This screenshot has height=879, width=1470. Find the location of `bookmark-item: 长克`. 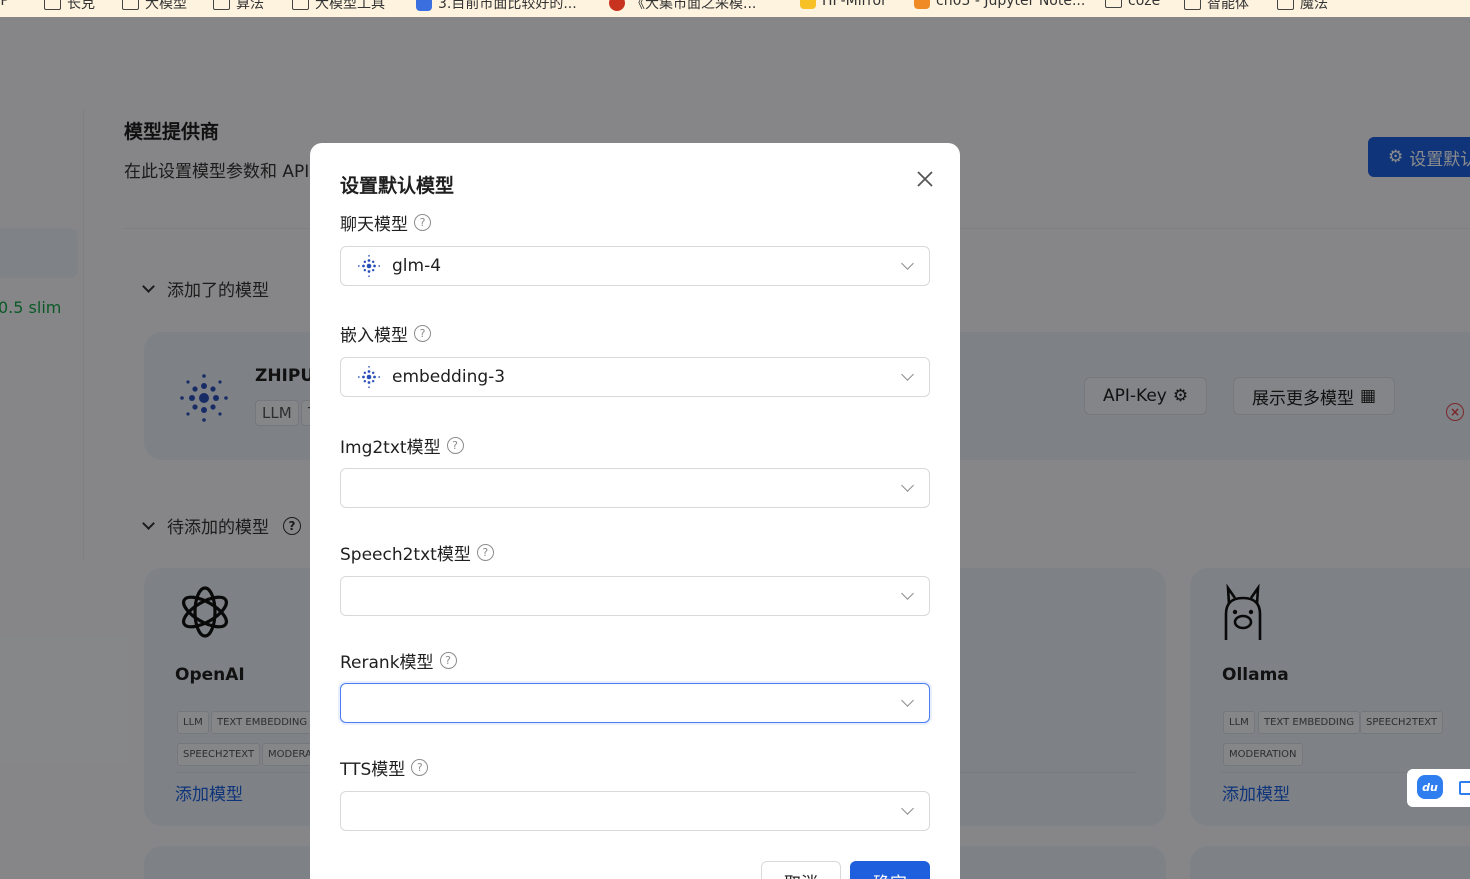

bookmark-item: 长克 is located at coordinates (69, 6).